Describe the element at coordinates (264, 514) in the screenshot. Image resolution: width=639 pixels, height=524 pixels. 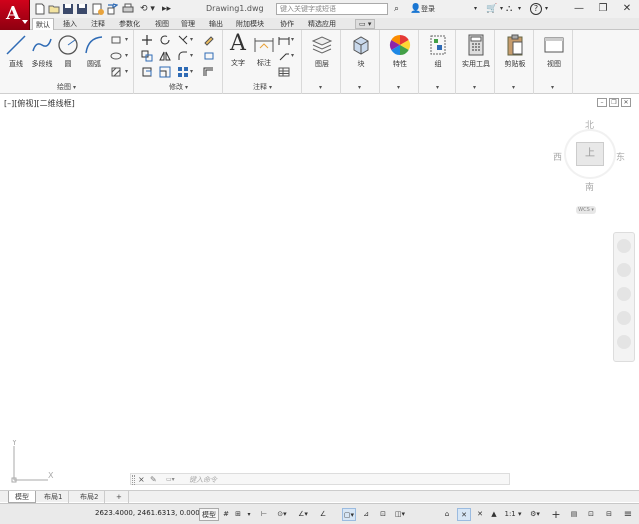
I see `ortho-icon: ⊢` at that location.